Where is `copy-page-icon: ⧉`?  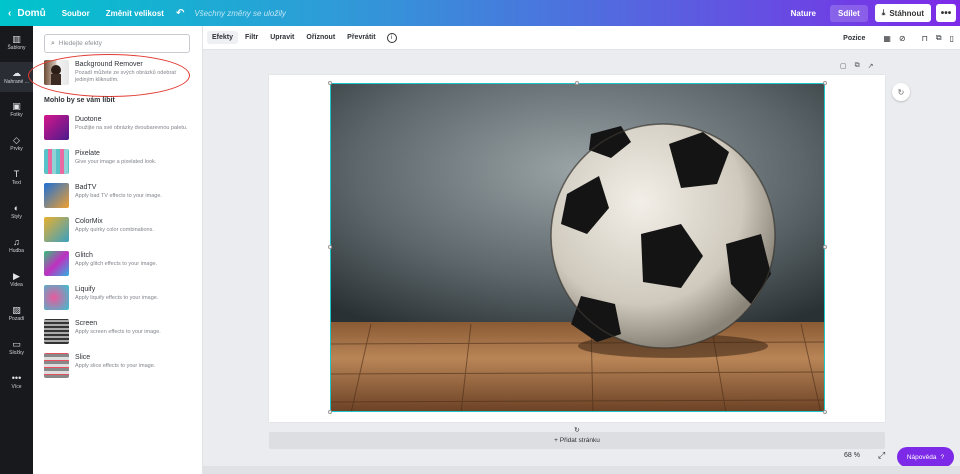 copy-page-icon: ⧉ is located at coordinates (857, 66).